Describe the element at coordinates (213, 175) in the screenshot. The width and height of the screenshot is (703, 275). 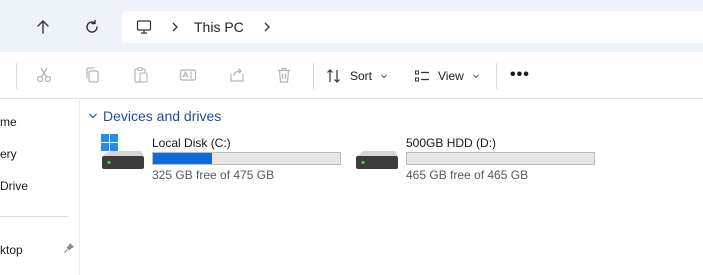
I see `drive-free-space: 325 GB free of 475 GB` at that location.